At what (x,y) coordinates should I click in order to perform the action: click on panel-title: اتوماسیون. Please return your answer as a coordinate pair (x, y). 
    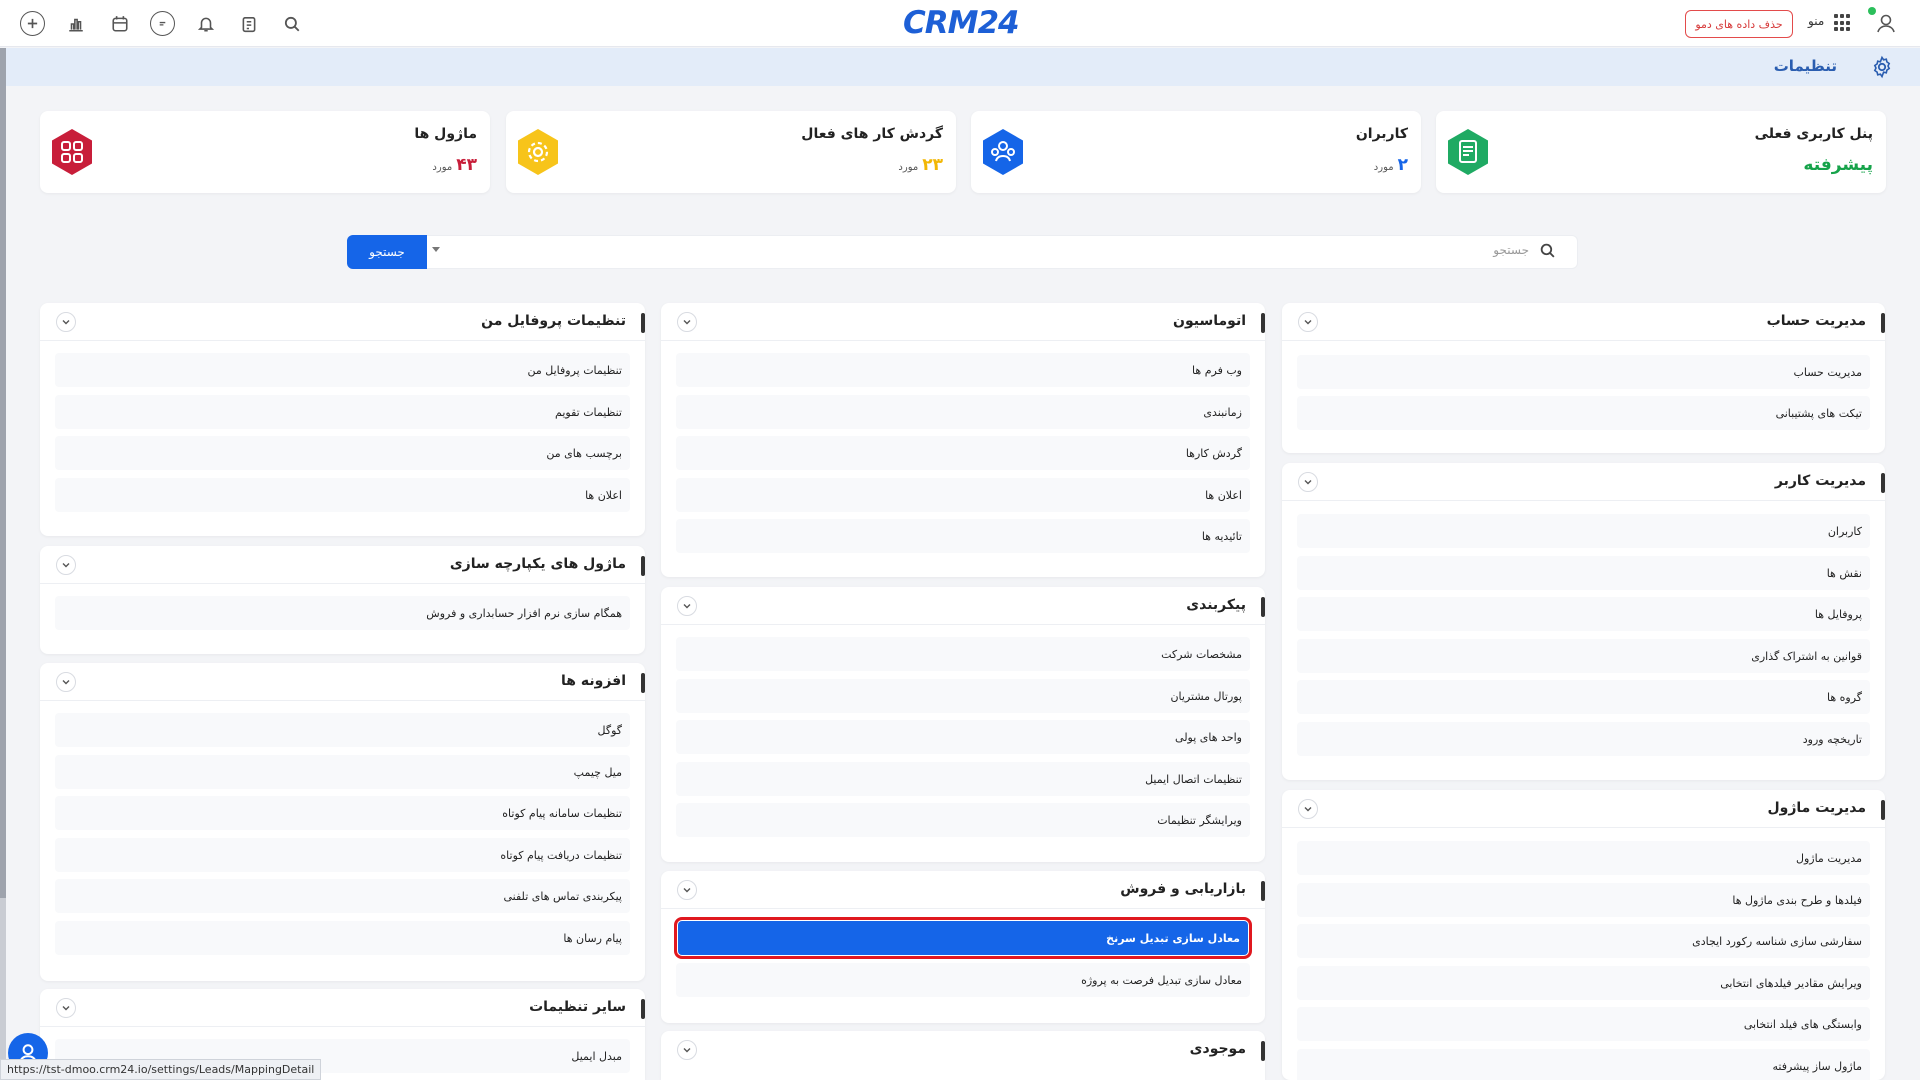
    Looking at the image, I should click on (1209, 321).